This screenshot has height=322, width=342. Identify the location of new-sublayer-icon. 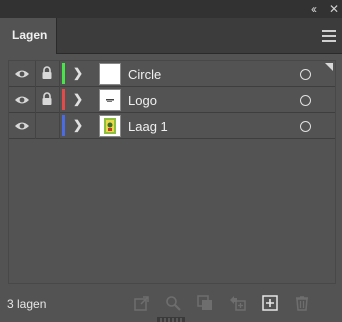
(237, 303).